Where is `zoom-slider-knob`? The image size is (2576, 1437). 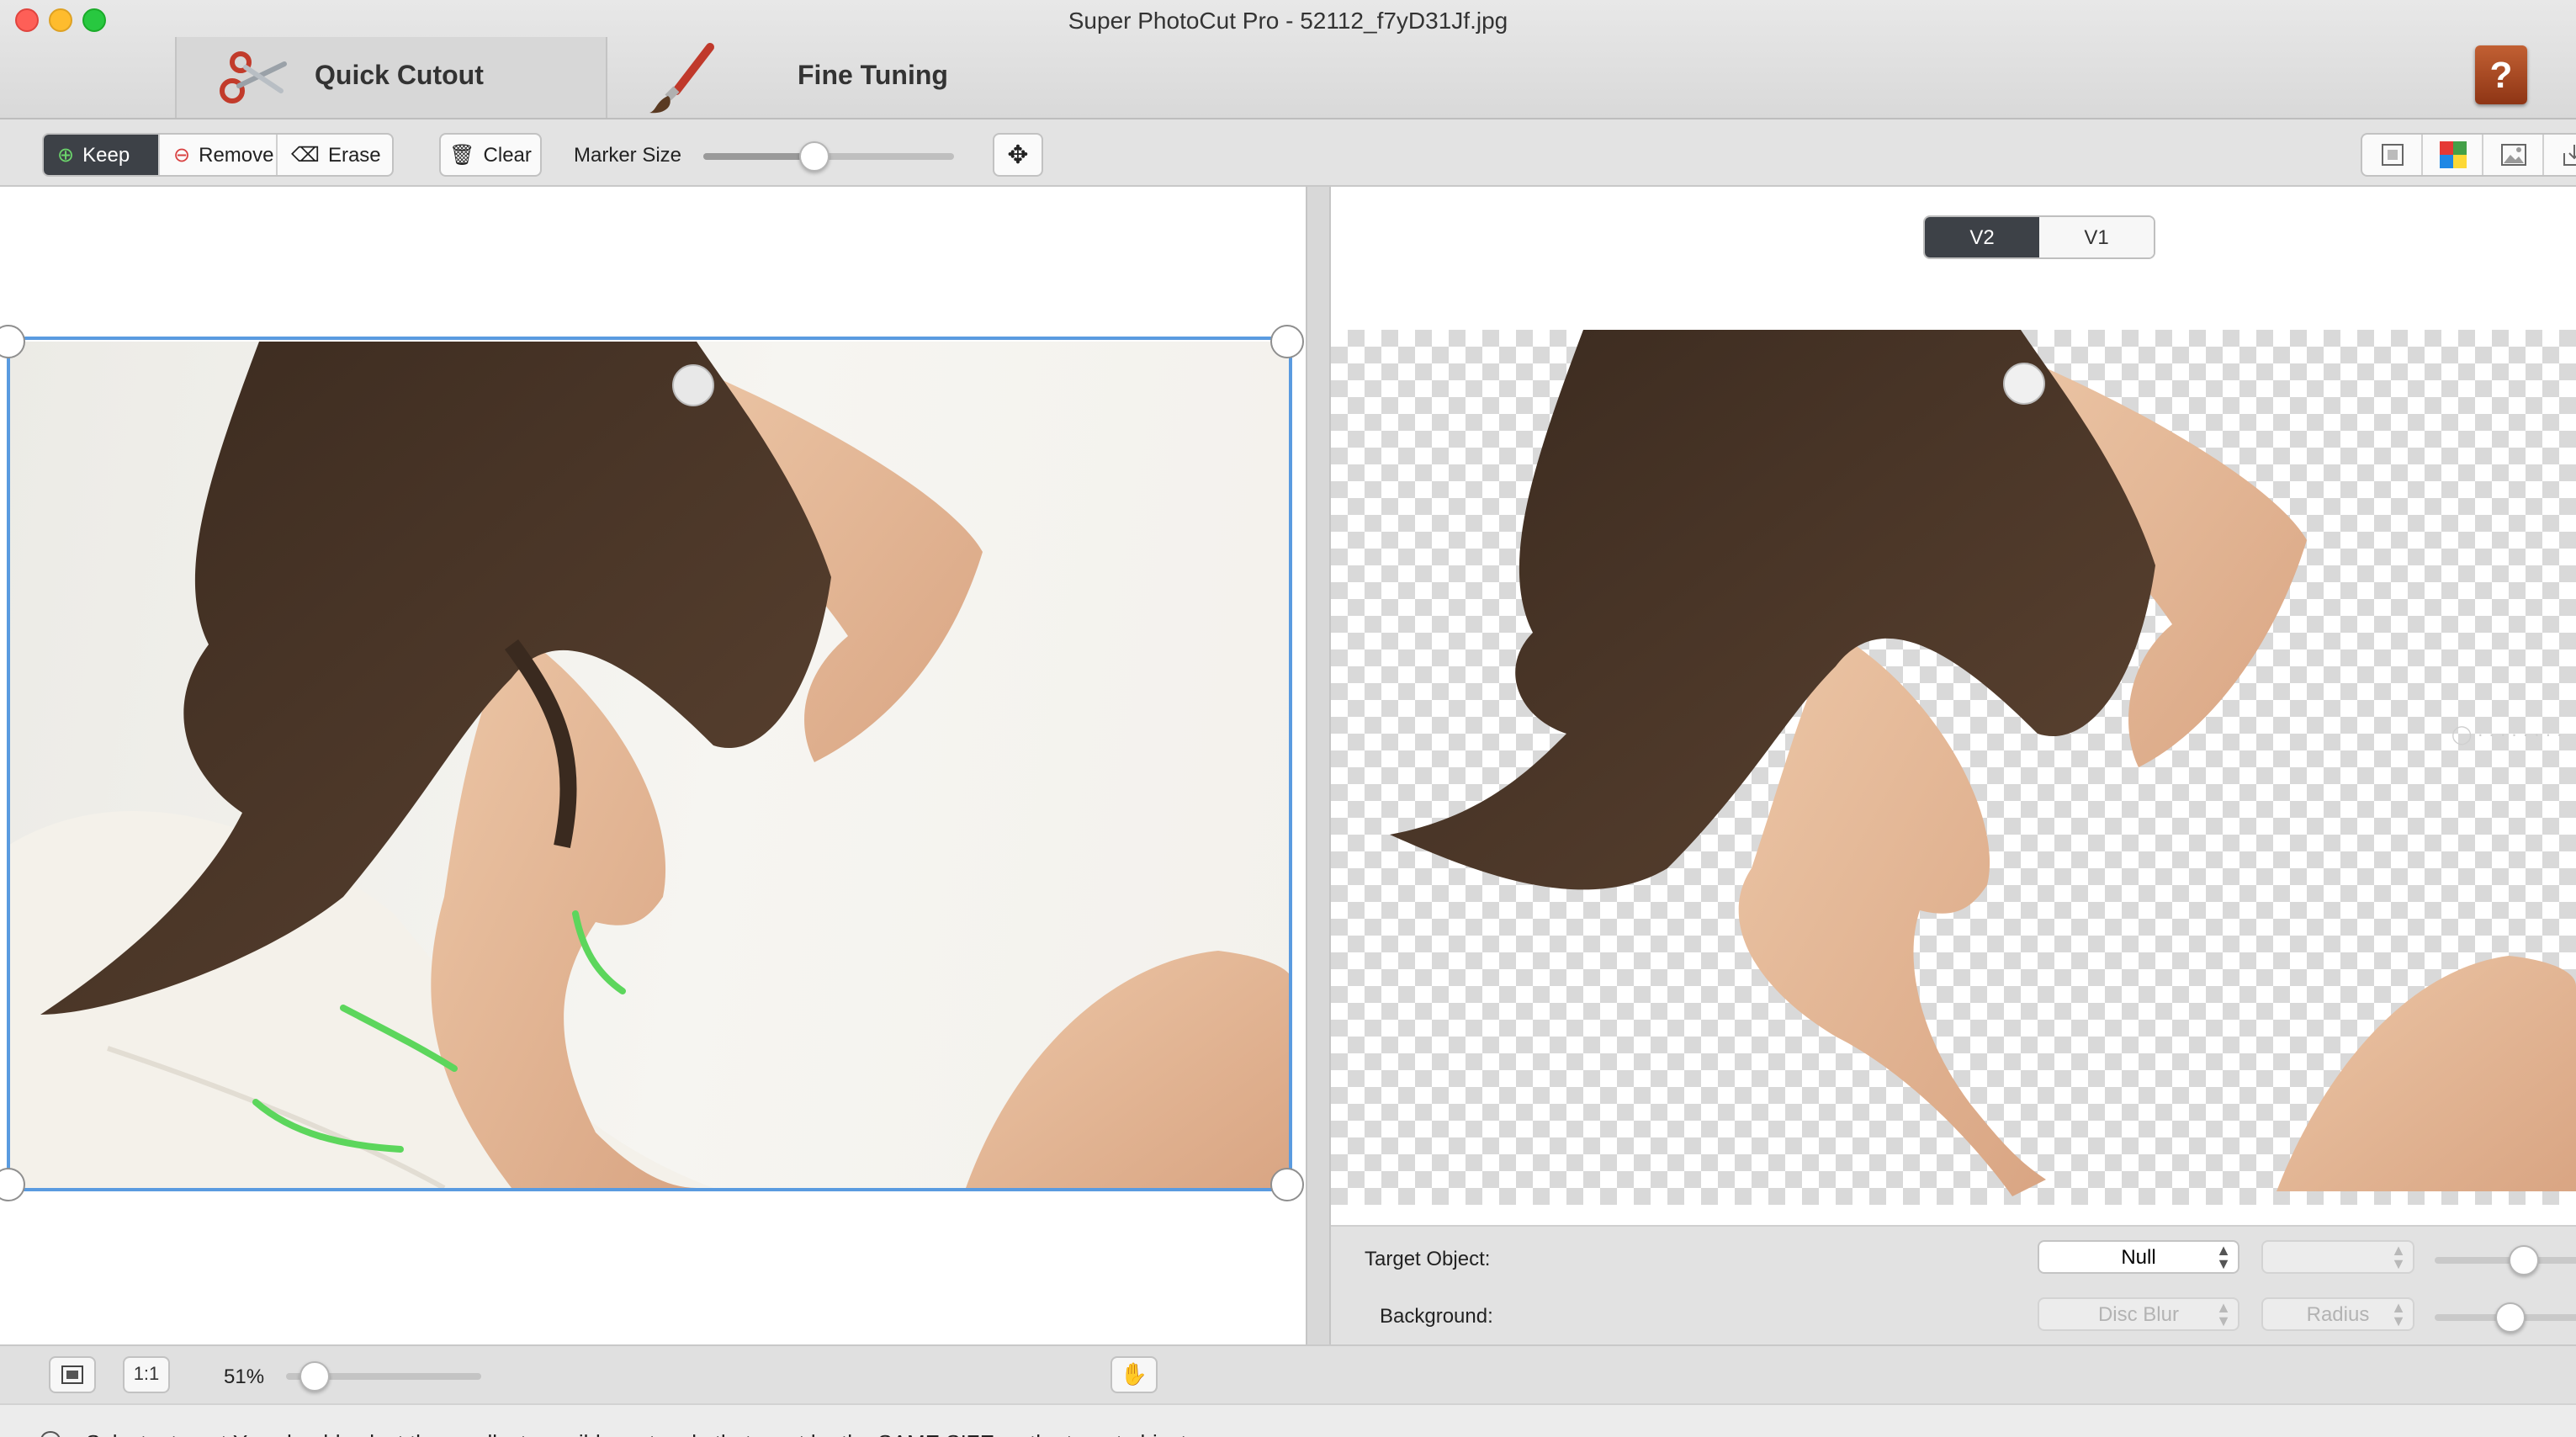
zoom-slider-knob is located at coordinates (314, 1376).